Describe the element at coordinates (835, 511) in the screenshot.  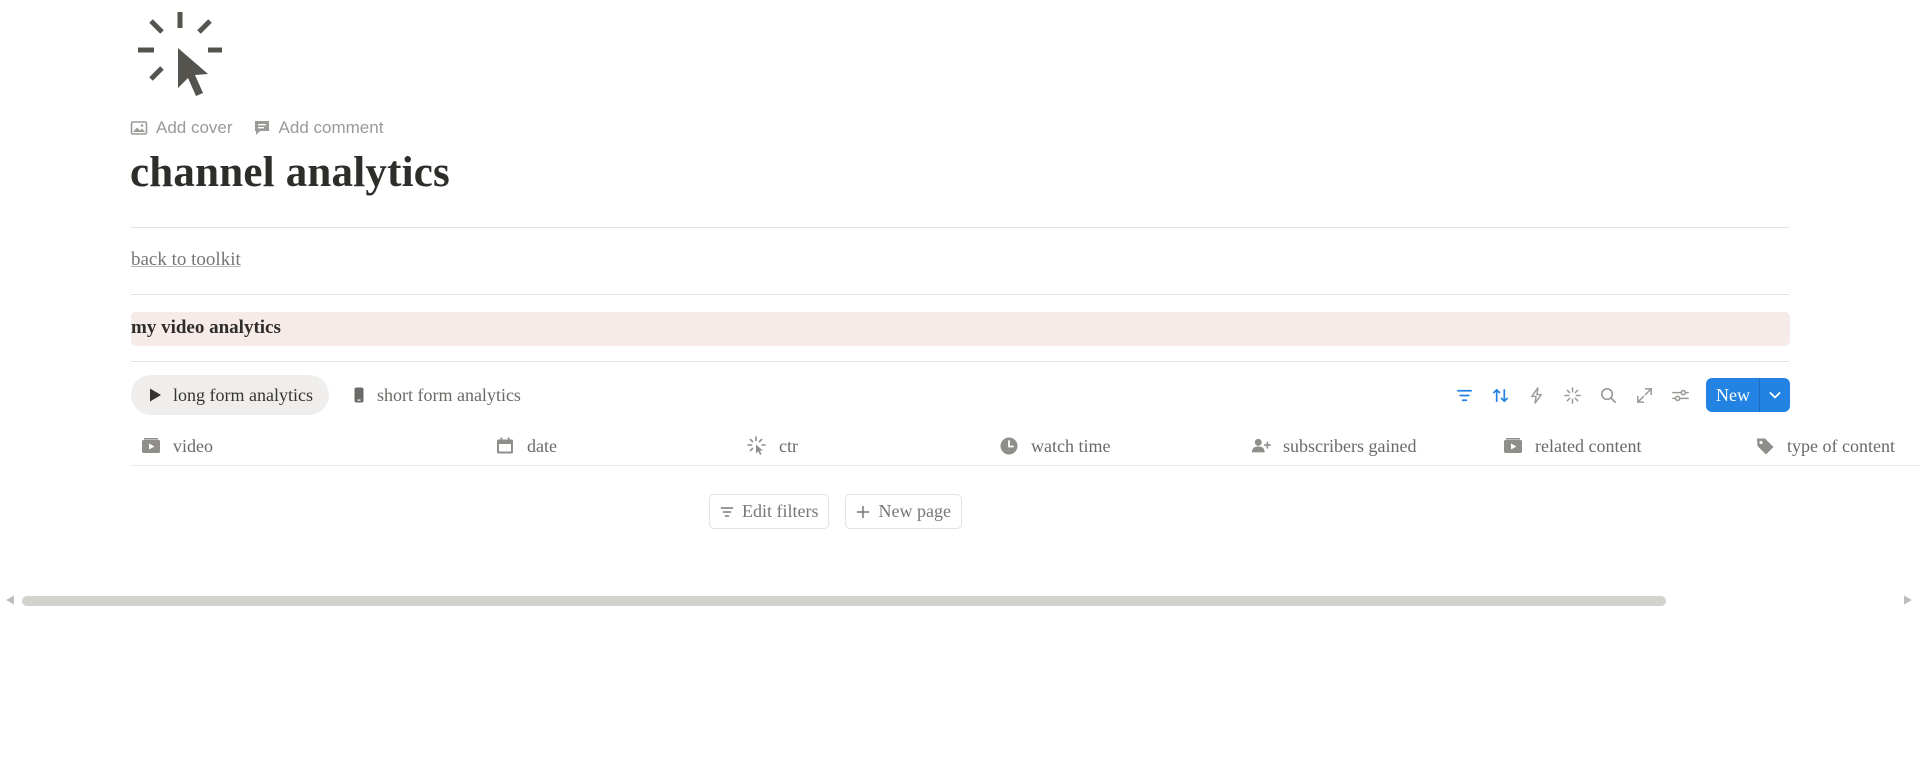
I see `empty-table-actions: Edit filters New page` at that location.